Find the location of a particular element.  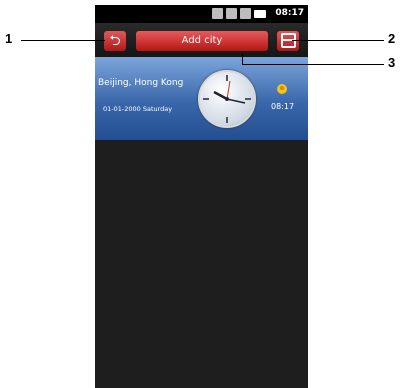

battery-icon is located at coordinates (260, 13).